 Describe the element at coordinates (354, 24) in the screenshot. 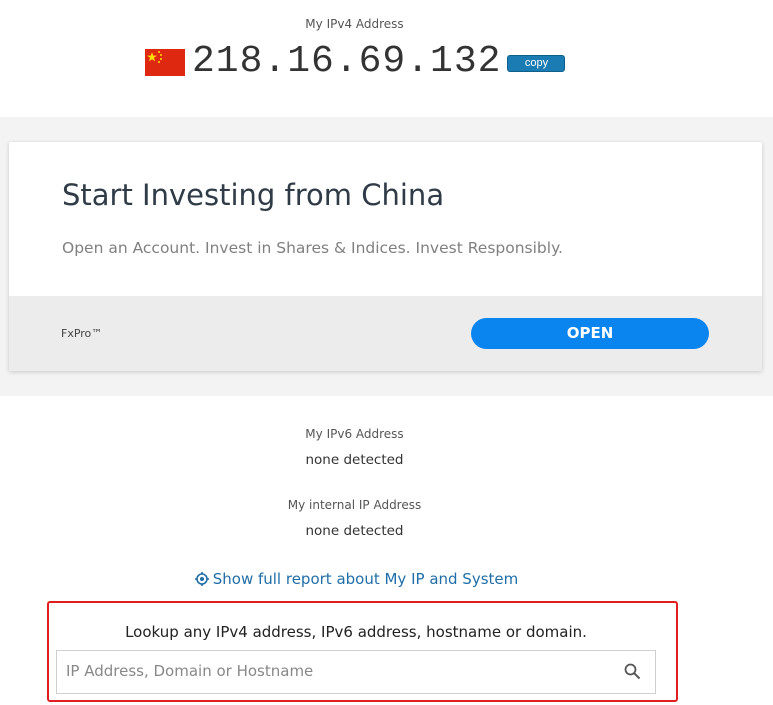

I see `ipv4-label: My IPv4 Address` at that location.